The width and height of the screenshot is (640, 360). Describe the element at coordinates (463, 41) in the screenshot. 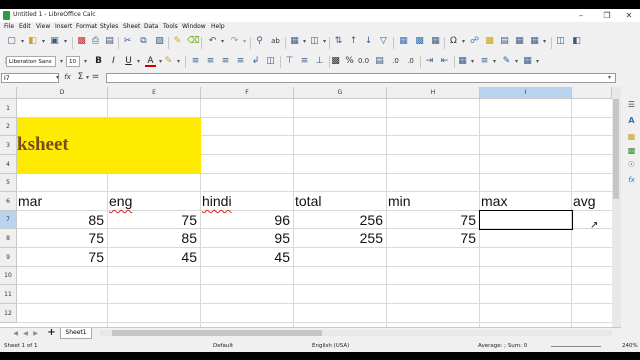

I see `special-character-dropdown-icon: ▾` at that location.